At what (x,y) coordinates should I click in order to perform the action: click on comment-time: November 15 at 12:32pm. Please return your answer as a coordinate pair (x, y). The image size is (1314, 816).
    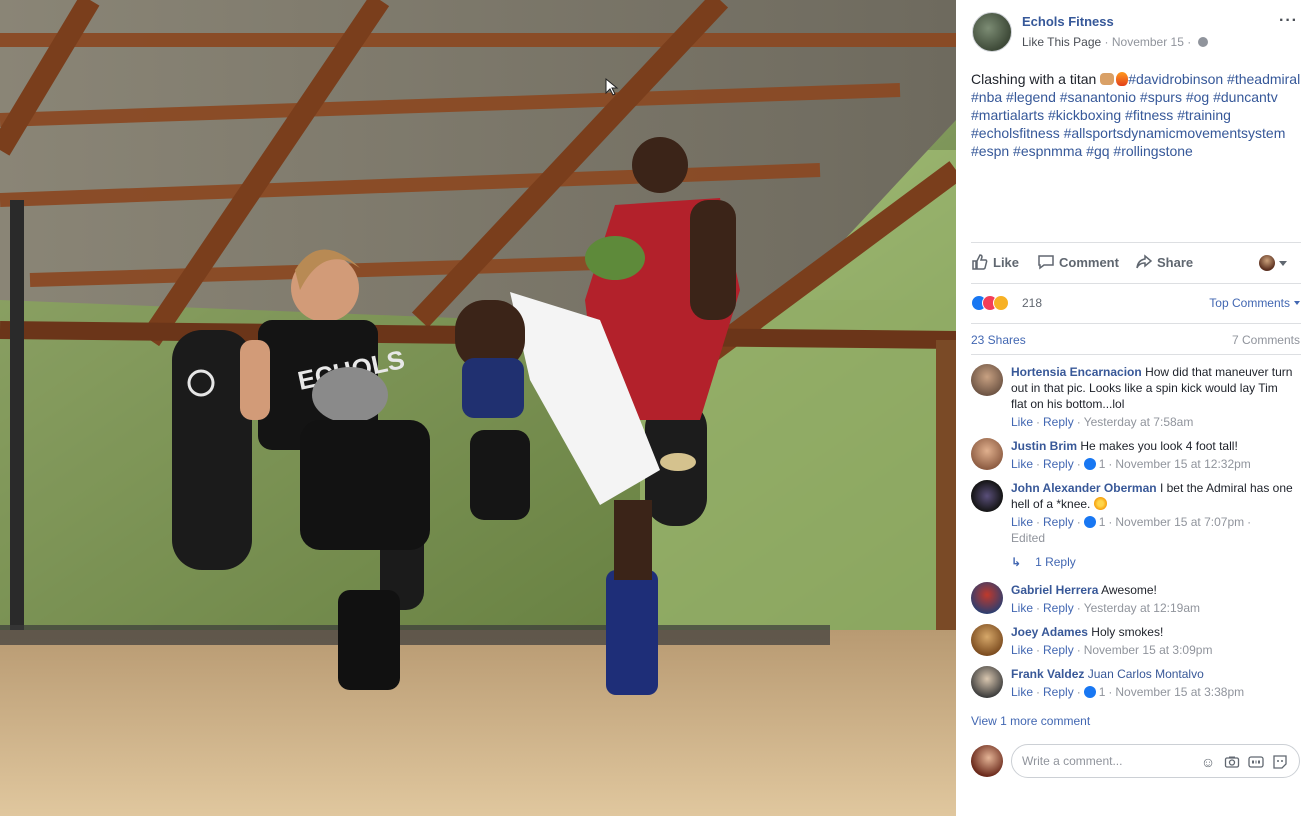
    Looking at the image, I should click on (1182, 464).